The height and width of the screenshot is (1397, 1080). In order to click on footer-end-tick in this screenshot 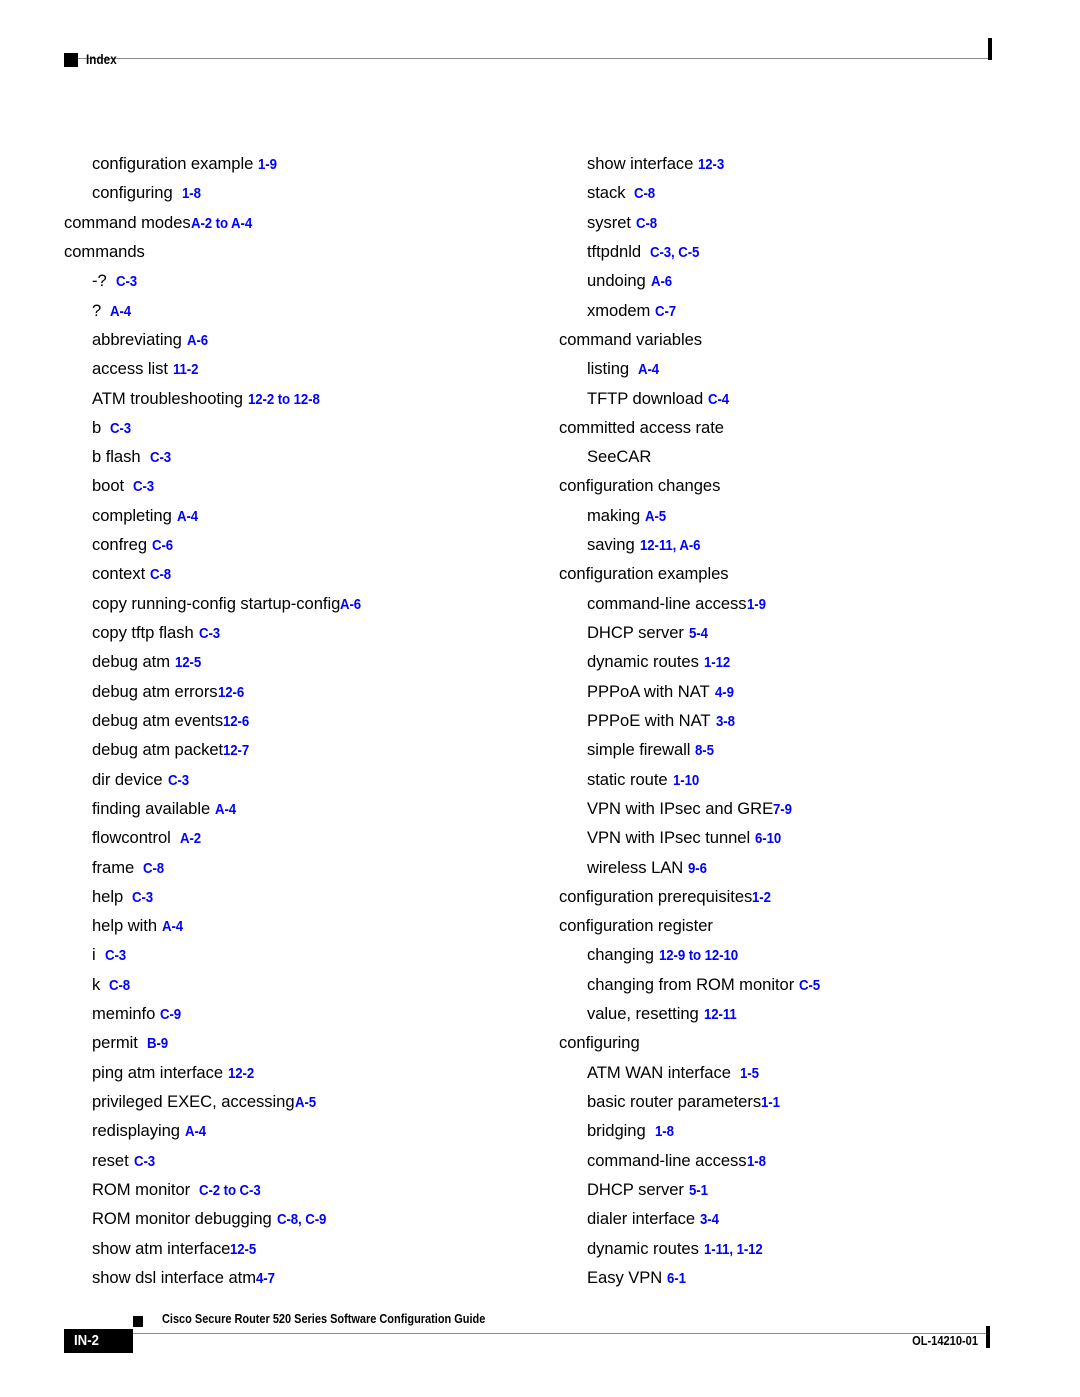, I will do `click(988, 1337)`.